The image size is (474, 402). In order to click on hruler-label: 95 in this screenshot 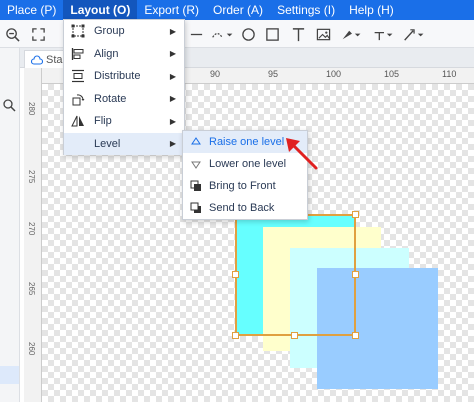, I will do `click(273, 74)`.